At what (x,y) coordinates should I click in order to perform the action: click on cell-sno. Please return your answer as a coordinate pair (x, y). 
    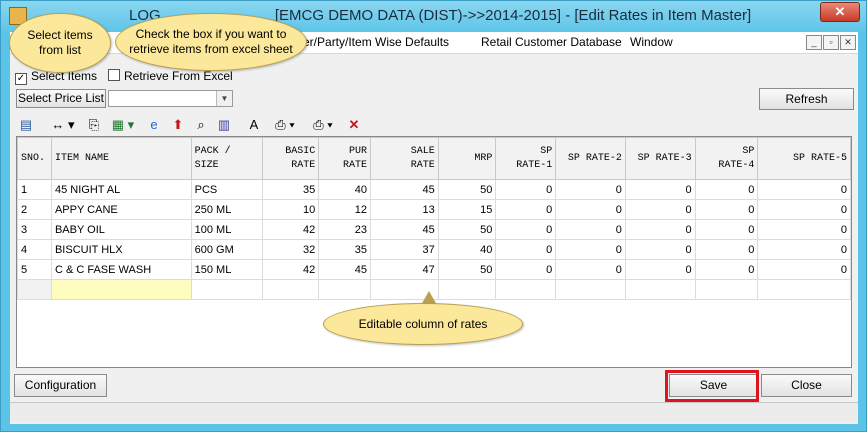
    Looking at the image, I should click on (34, 289).